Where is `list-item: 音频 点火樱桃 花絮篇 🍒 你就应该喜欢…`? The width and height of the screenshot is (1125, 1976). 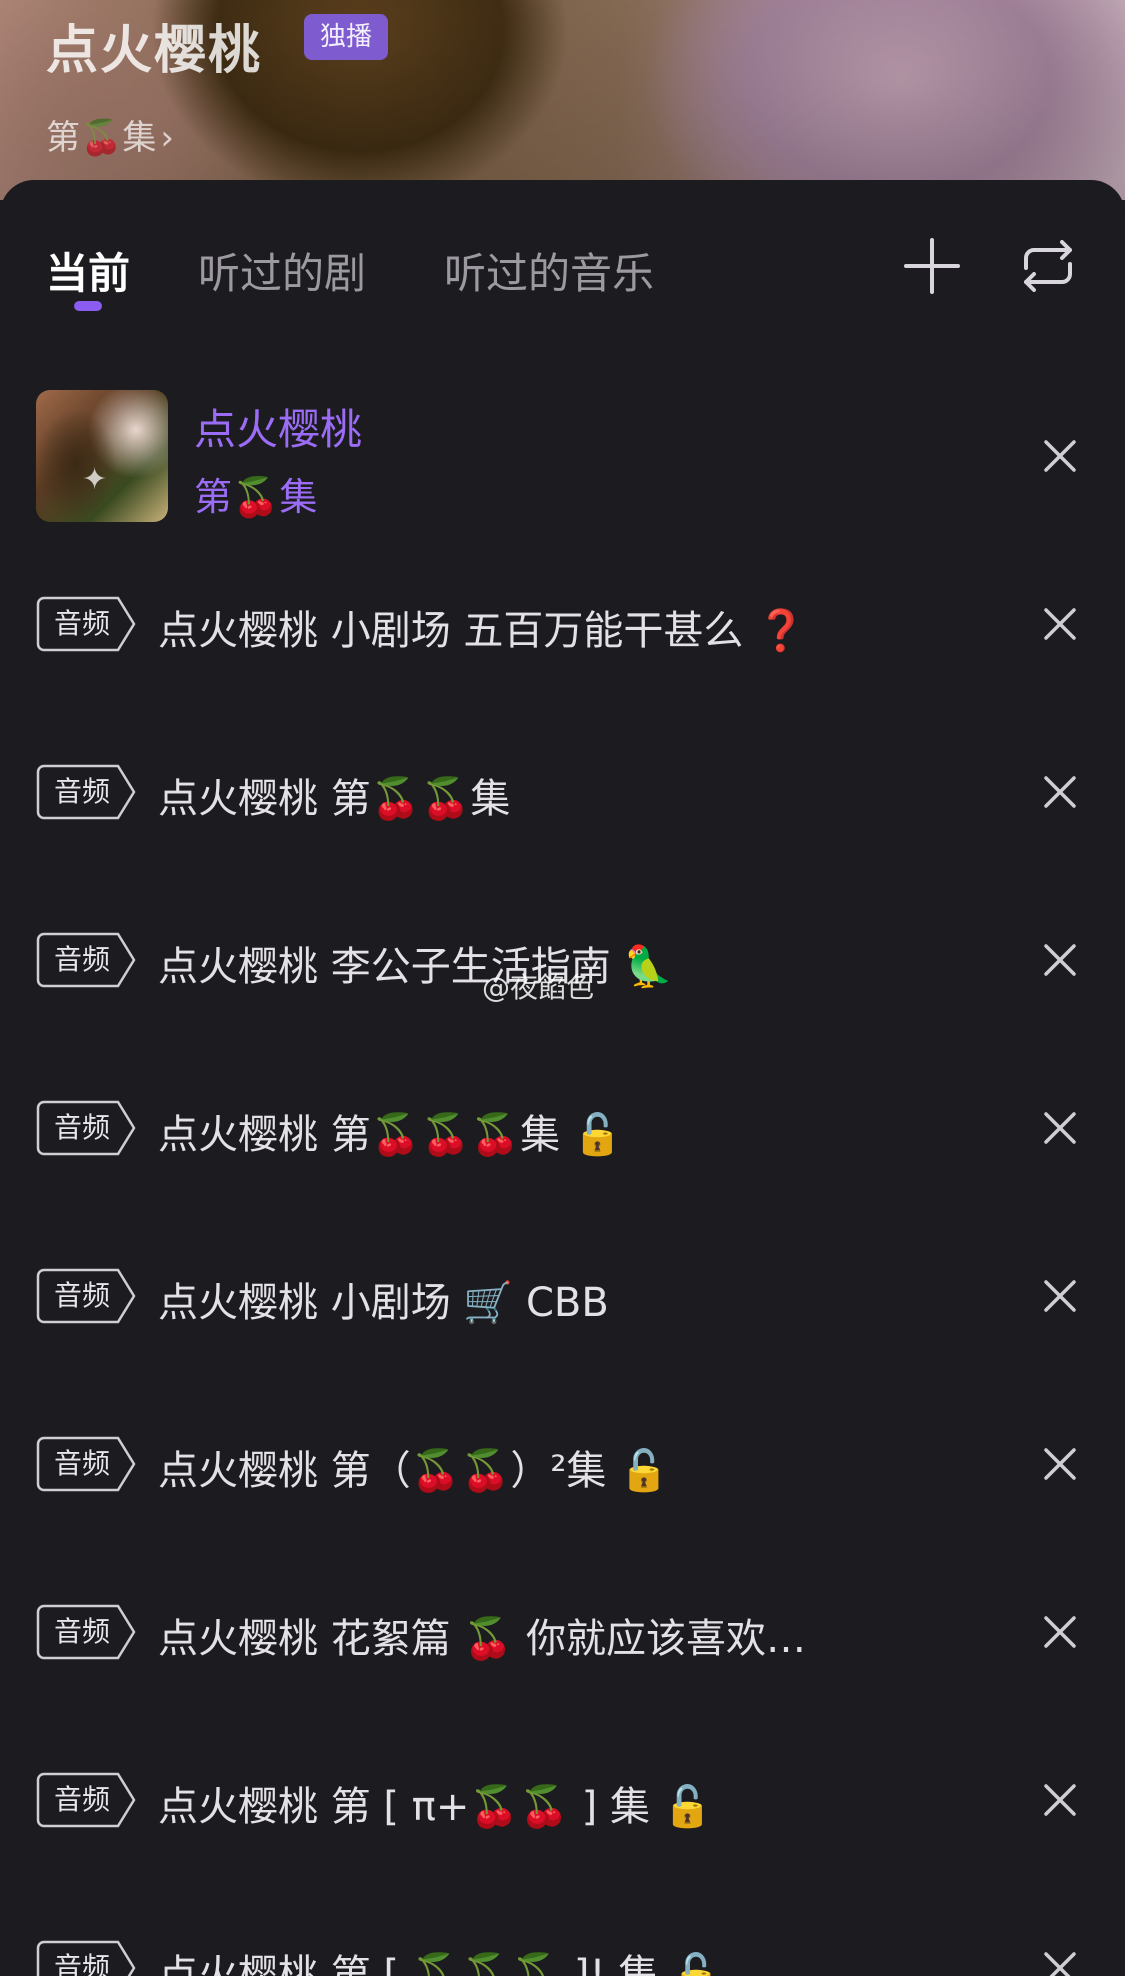 list-item: 音频 点火樱桃 花絮篇 🍒 你就应该喜欢… is located at coordinates (562, 1649).